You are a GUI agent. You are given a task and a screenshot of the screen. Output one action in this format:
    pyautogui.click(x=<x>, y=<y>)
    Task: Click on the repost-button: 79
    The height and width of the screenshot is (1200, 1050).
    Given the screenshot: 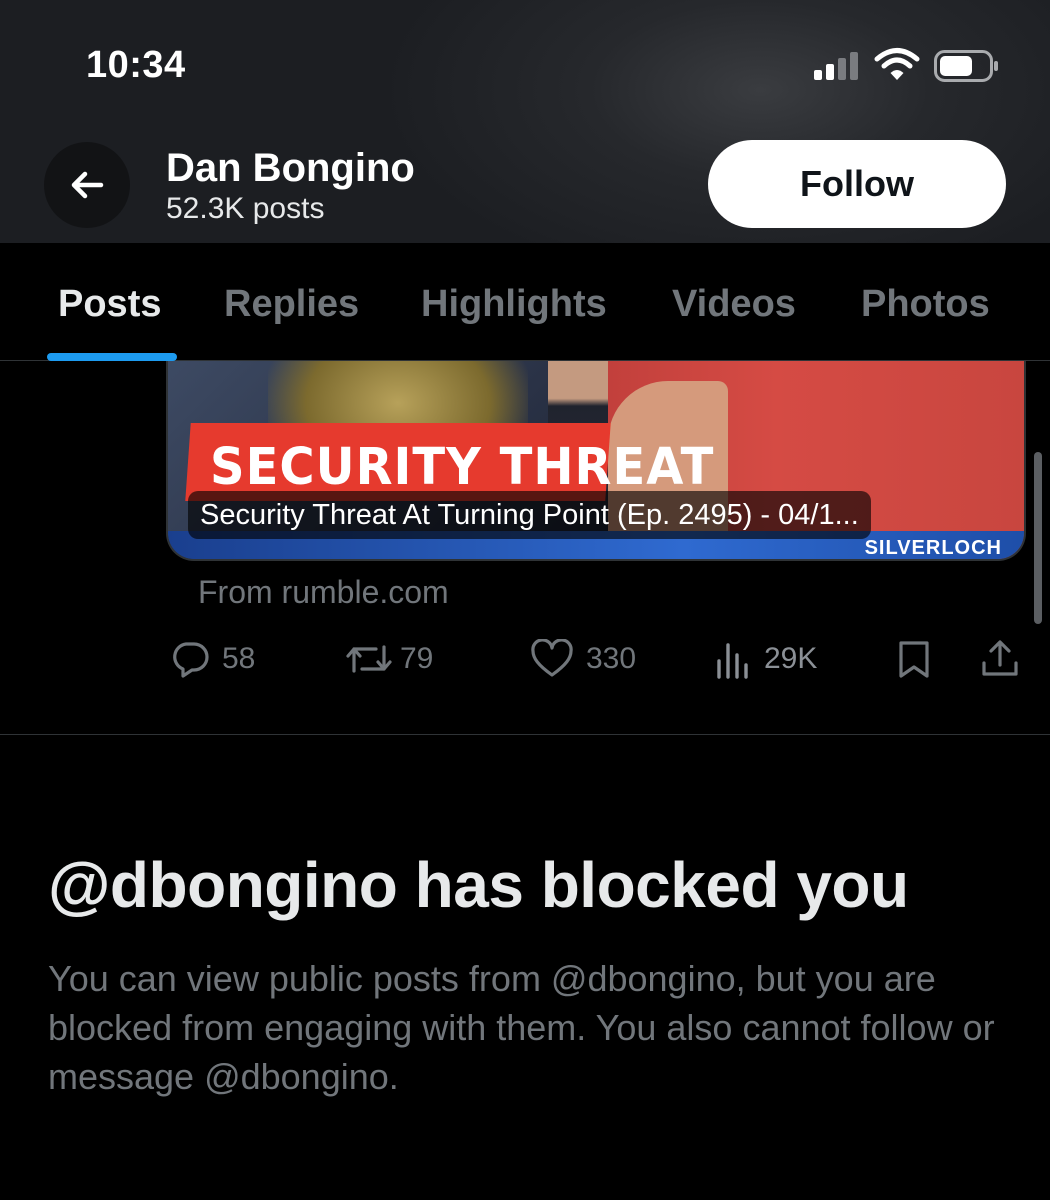 What is the action you would take?
    pyautogui.click(x=388, y=659)
    